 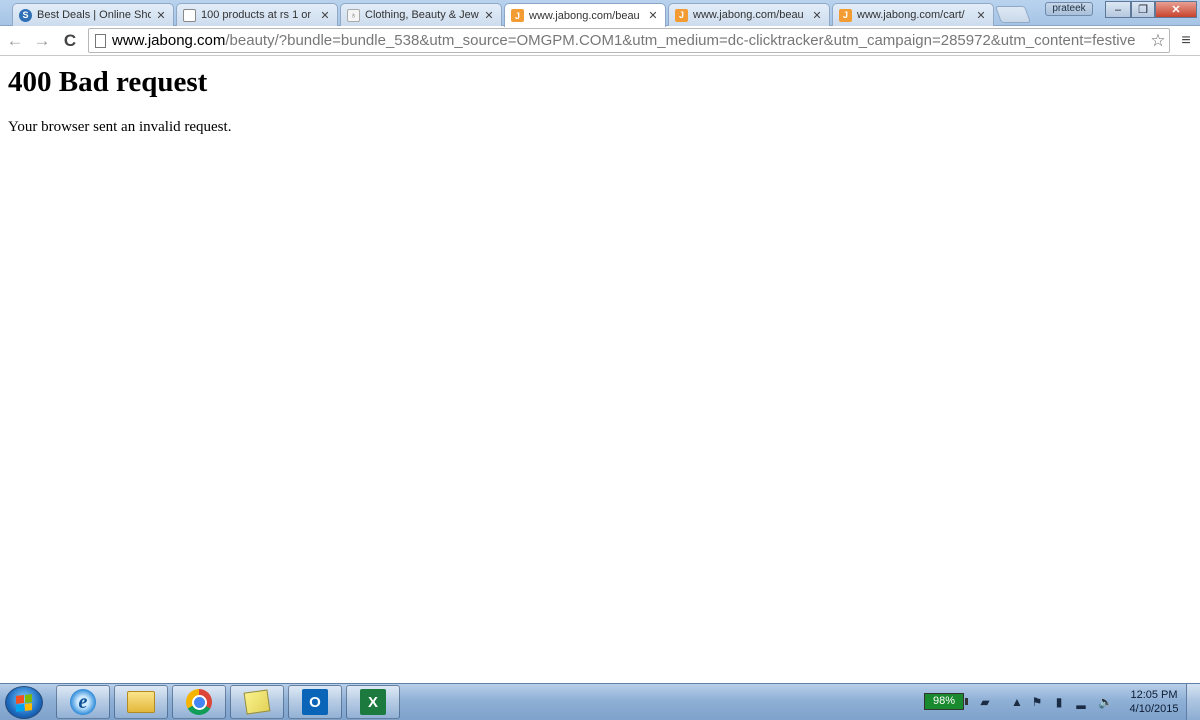 I want to click on bookmark-star-icon: ☆, so click(x=1158, y=41).